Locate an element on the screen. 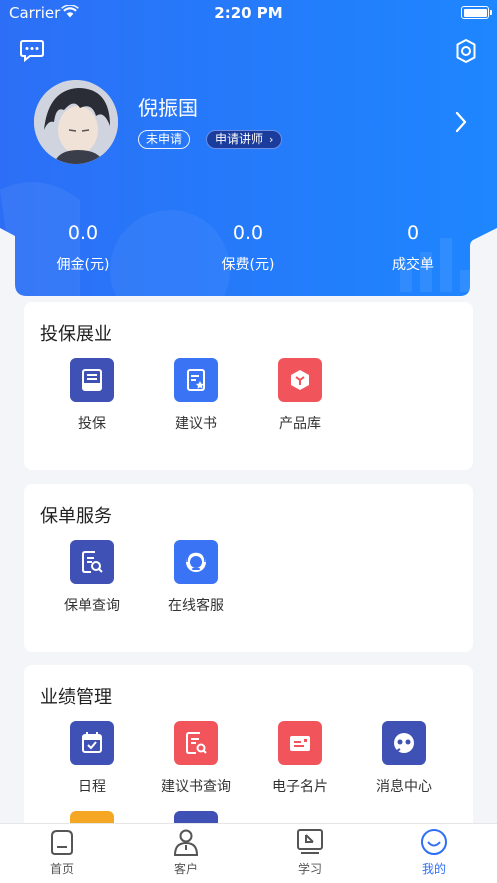  section-title: 业绩管理 is located at coordinates (76, 697).